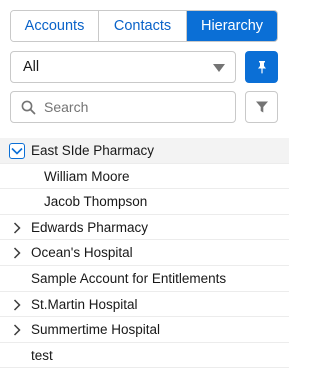 The height and width of the screenshot is (374, 320). I want to click on tree-row-summertime-hospital: Summertime Hospital, so click(144, 330).